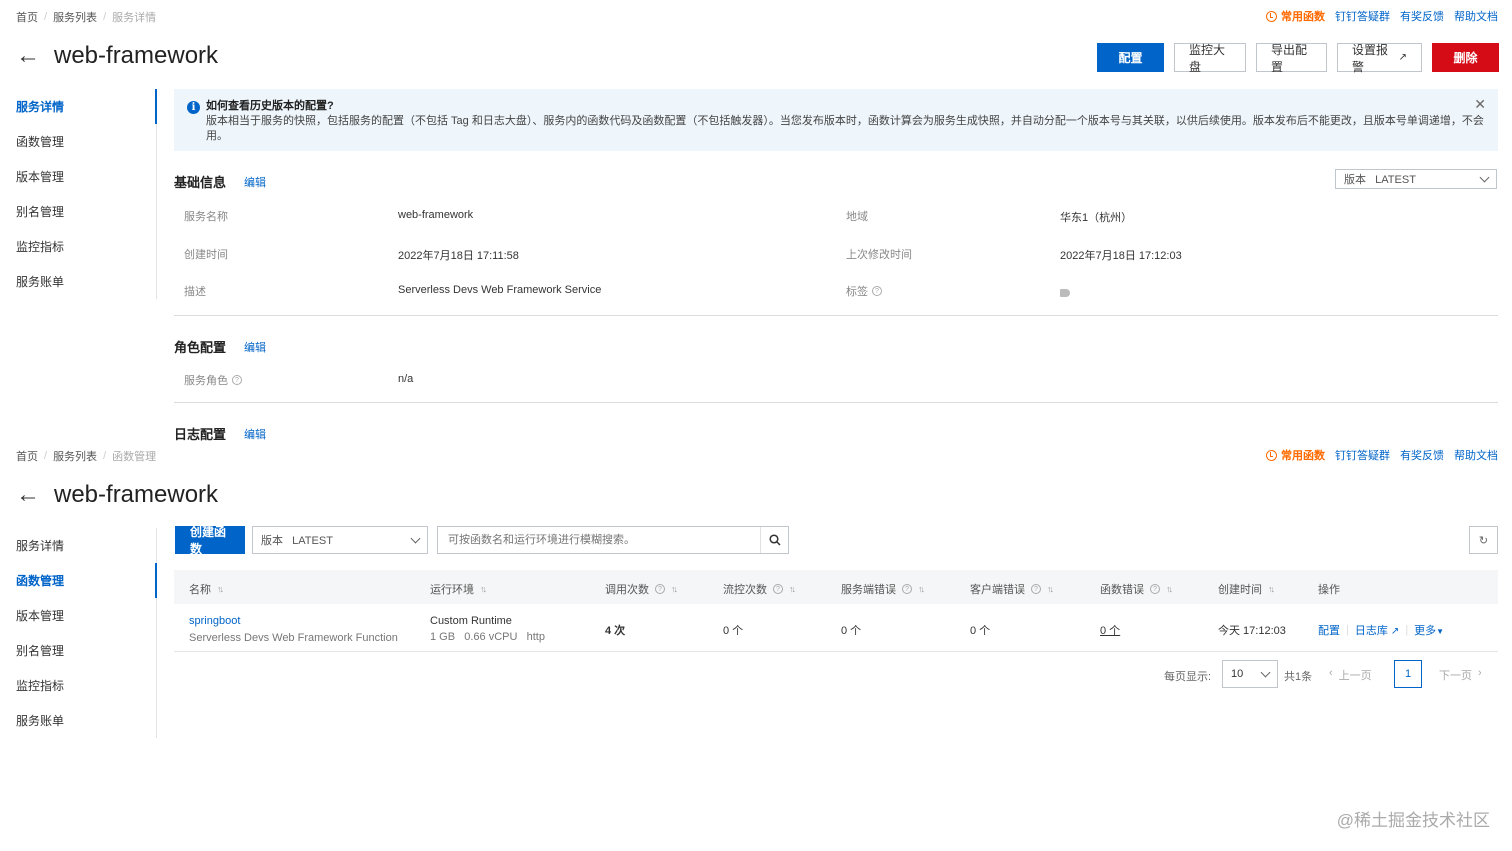 Image resolution: width=1512 pixels, height=851 pixels. I want to click on page-header: ← web-framework, so click(117, 56).